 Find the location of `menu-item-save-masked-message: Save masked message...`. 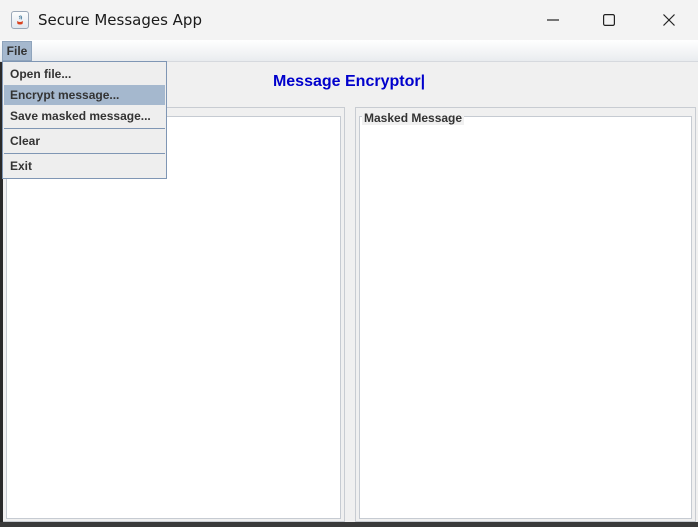

menu-item-save-masked-message: Save masked message... is located at coordinates (84, 116).